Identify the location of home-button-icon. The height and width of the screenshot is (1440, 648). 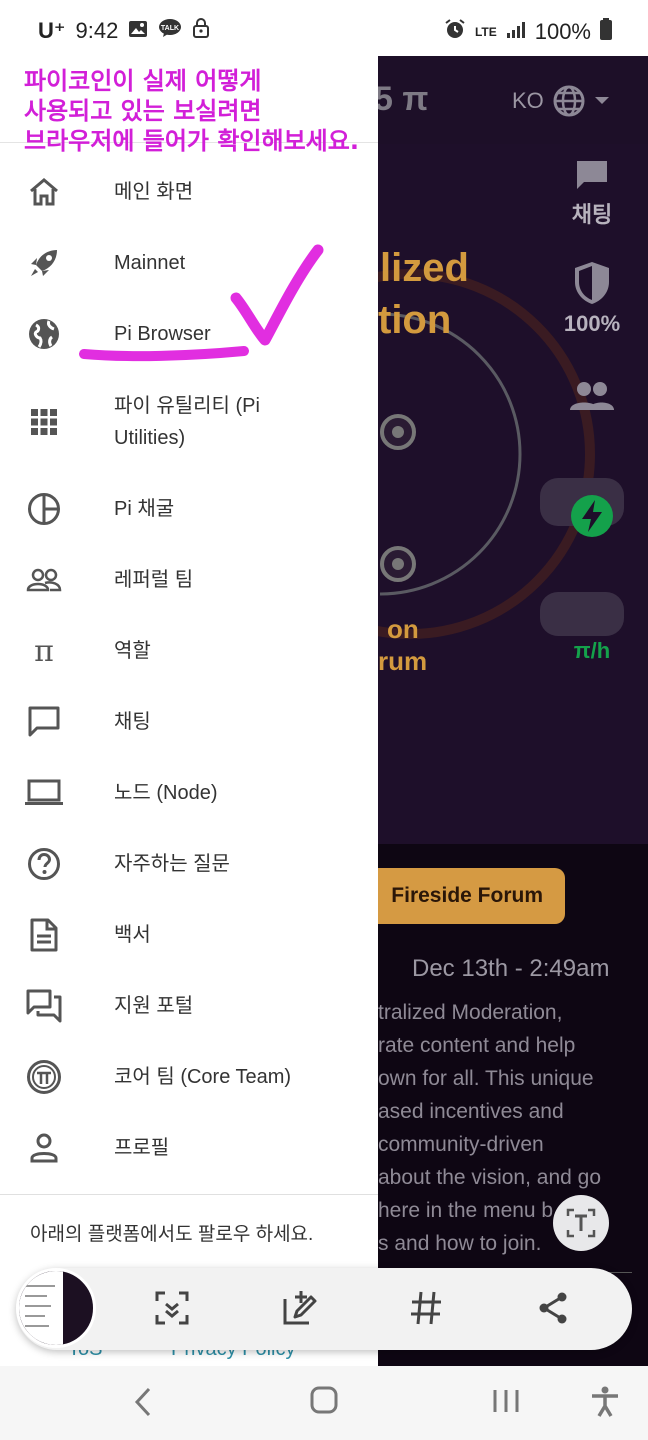
(324, 1403).